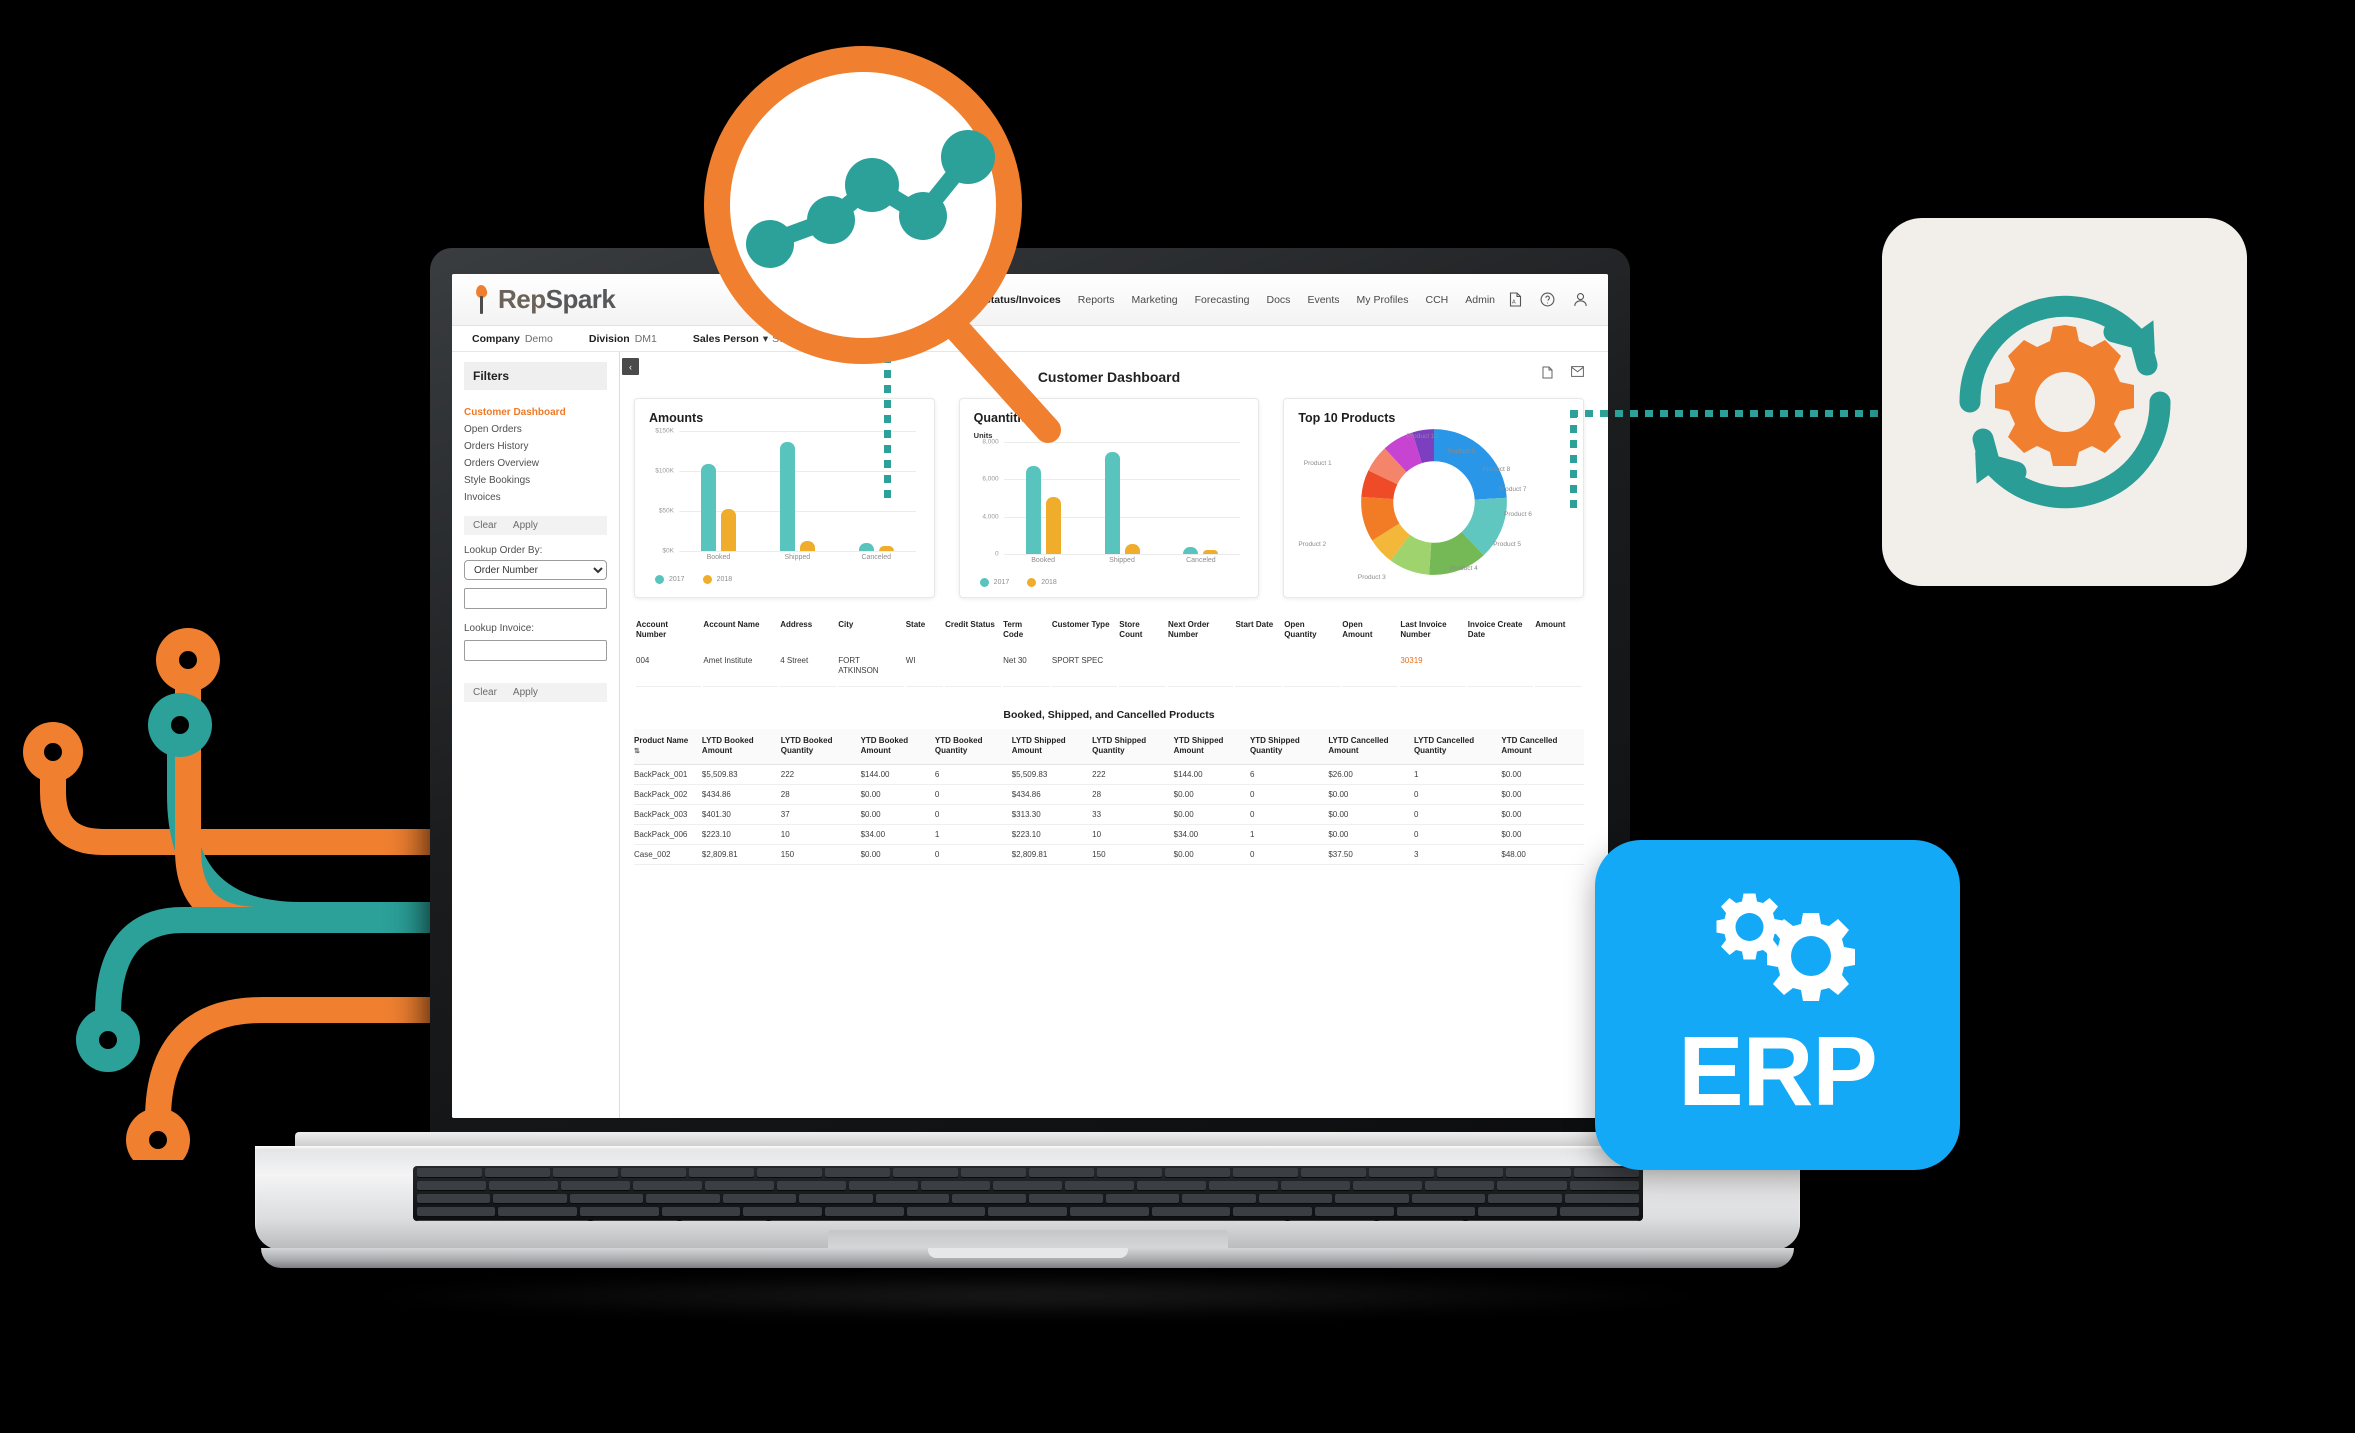  What do you see at coordinates (1133, 854) in the screenshot?
I see `pcell-c6: 150` at bounding box center [1133, 854].